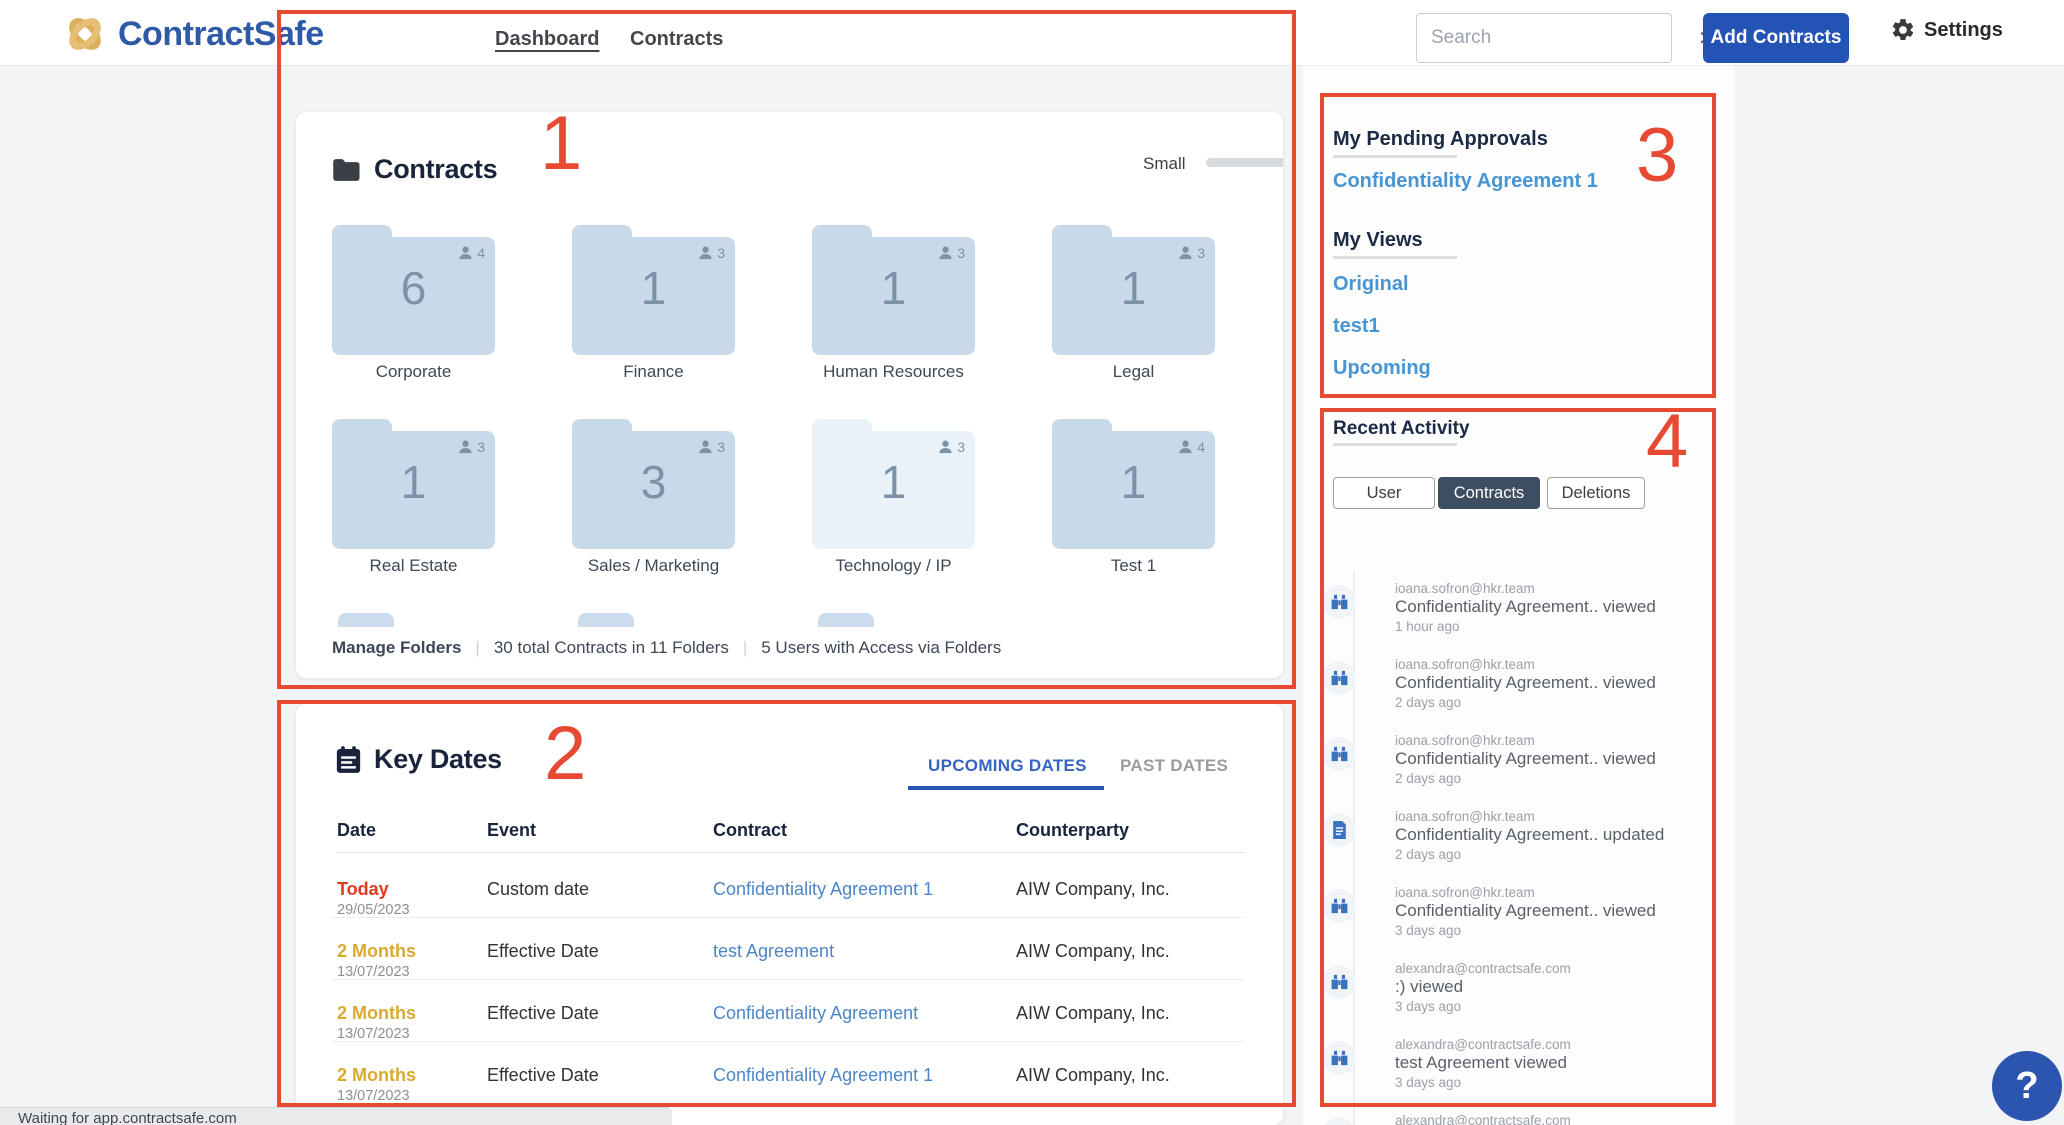 The width and height of the screenshot is (2064, 1125). I want to click on activity-timeline, so click(1354, 848).